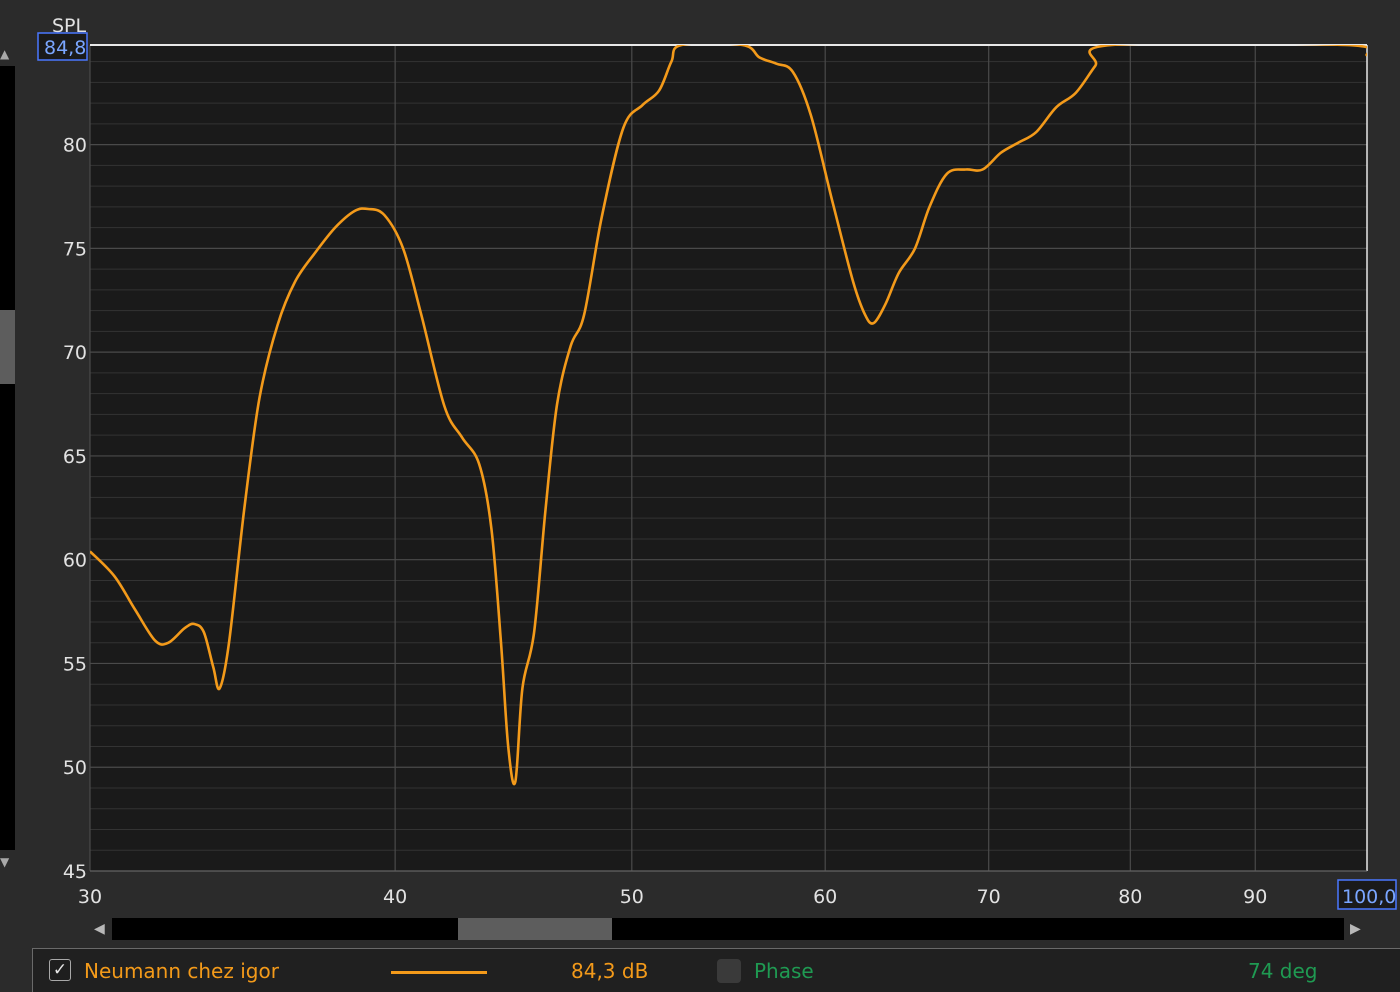  What do you see at coordinates (989, 897) in the screenshot?
I see `x-tick-label: 70` at bounding box center [989, 897].